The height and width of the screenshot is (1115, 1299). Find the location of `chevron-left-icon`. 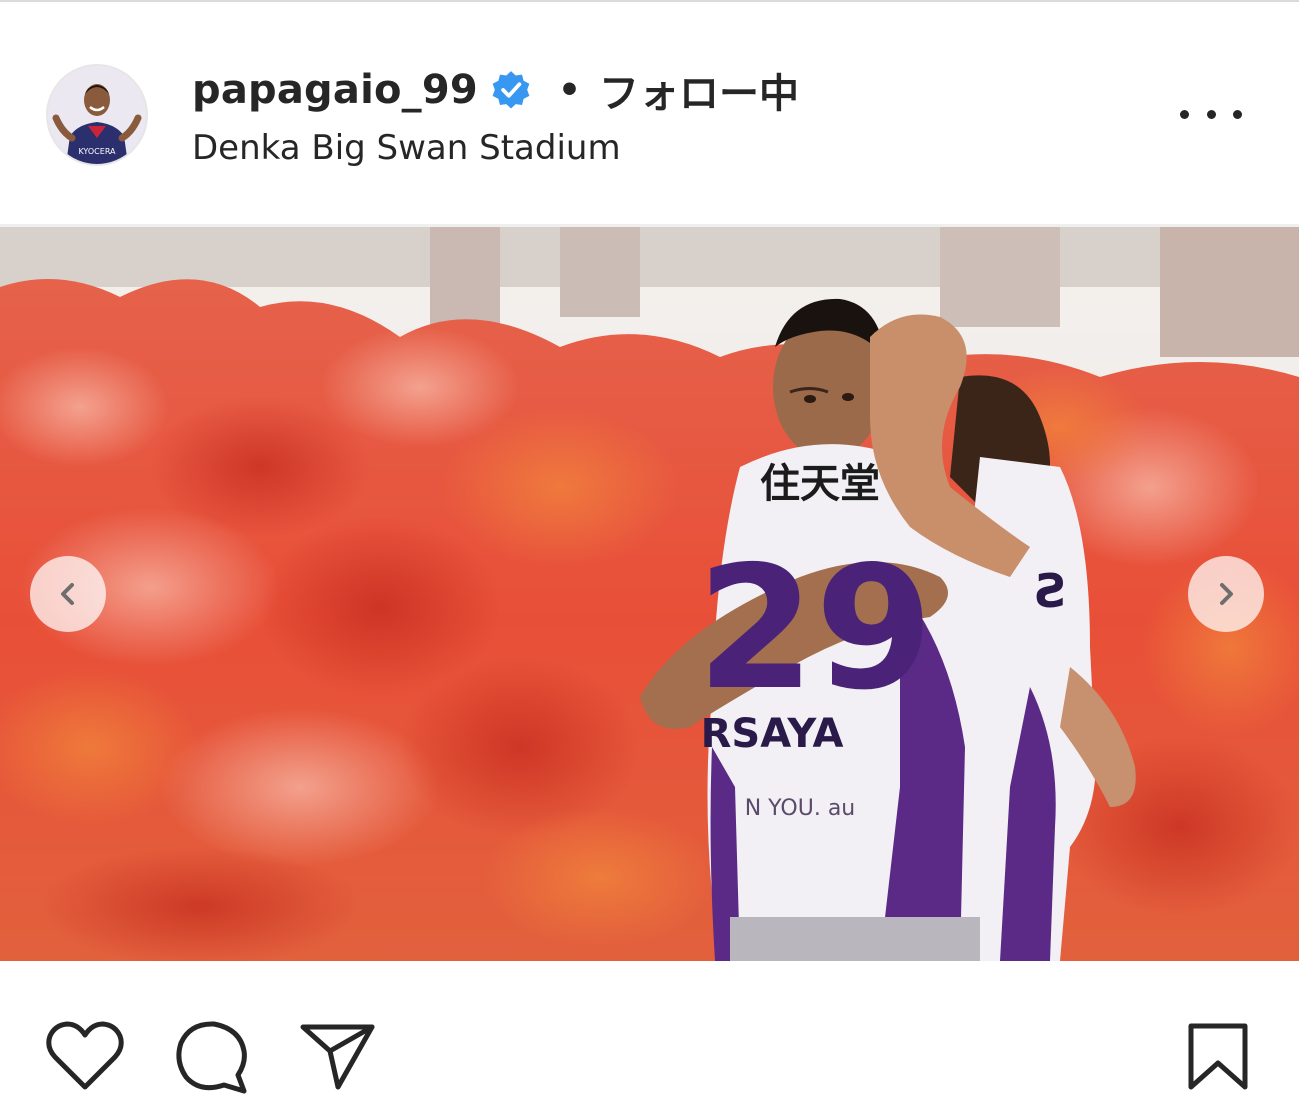

chevron-left-icon is located at coordinates (67, 594).